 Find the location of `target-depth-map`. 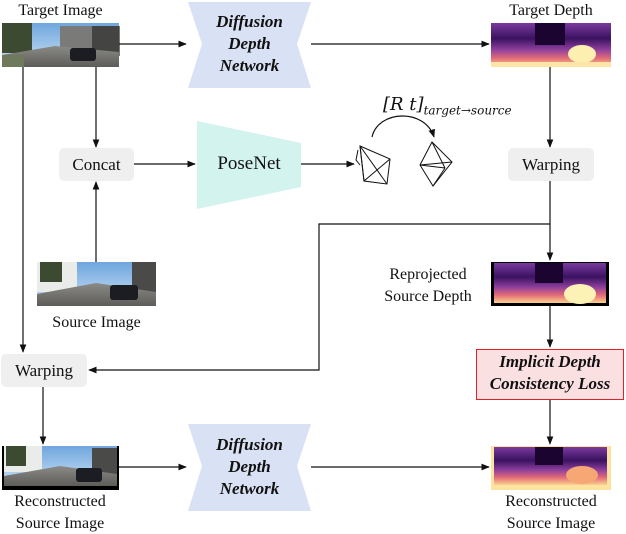

target-depth-map is located at coordinates (551, 45).